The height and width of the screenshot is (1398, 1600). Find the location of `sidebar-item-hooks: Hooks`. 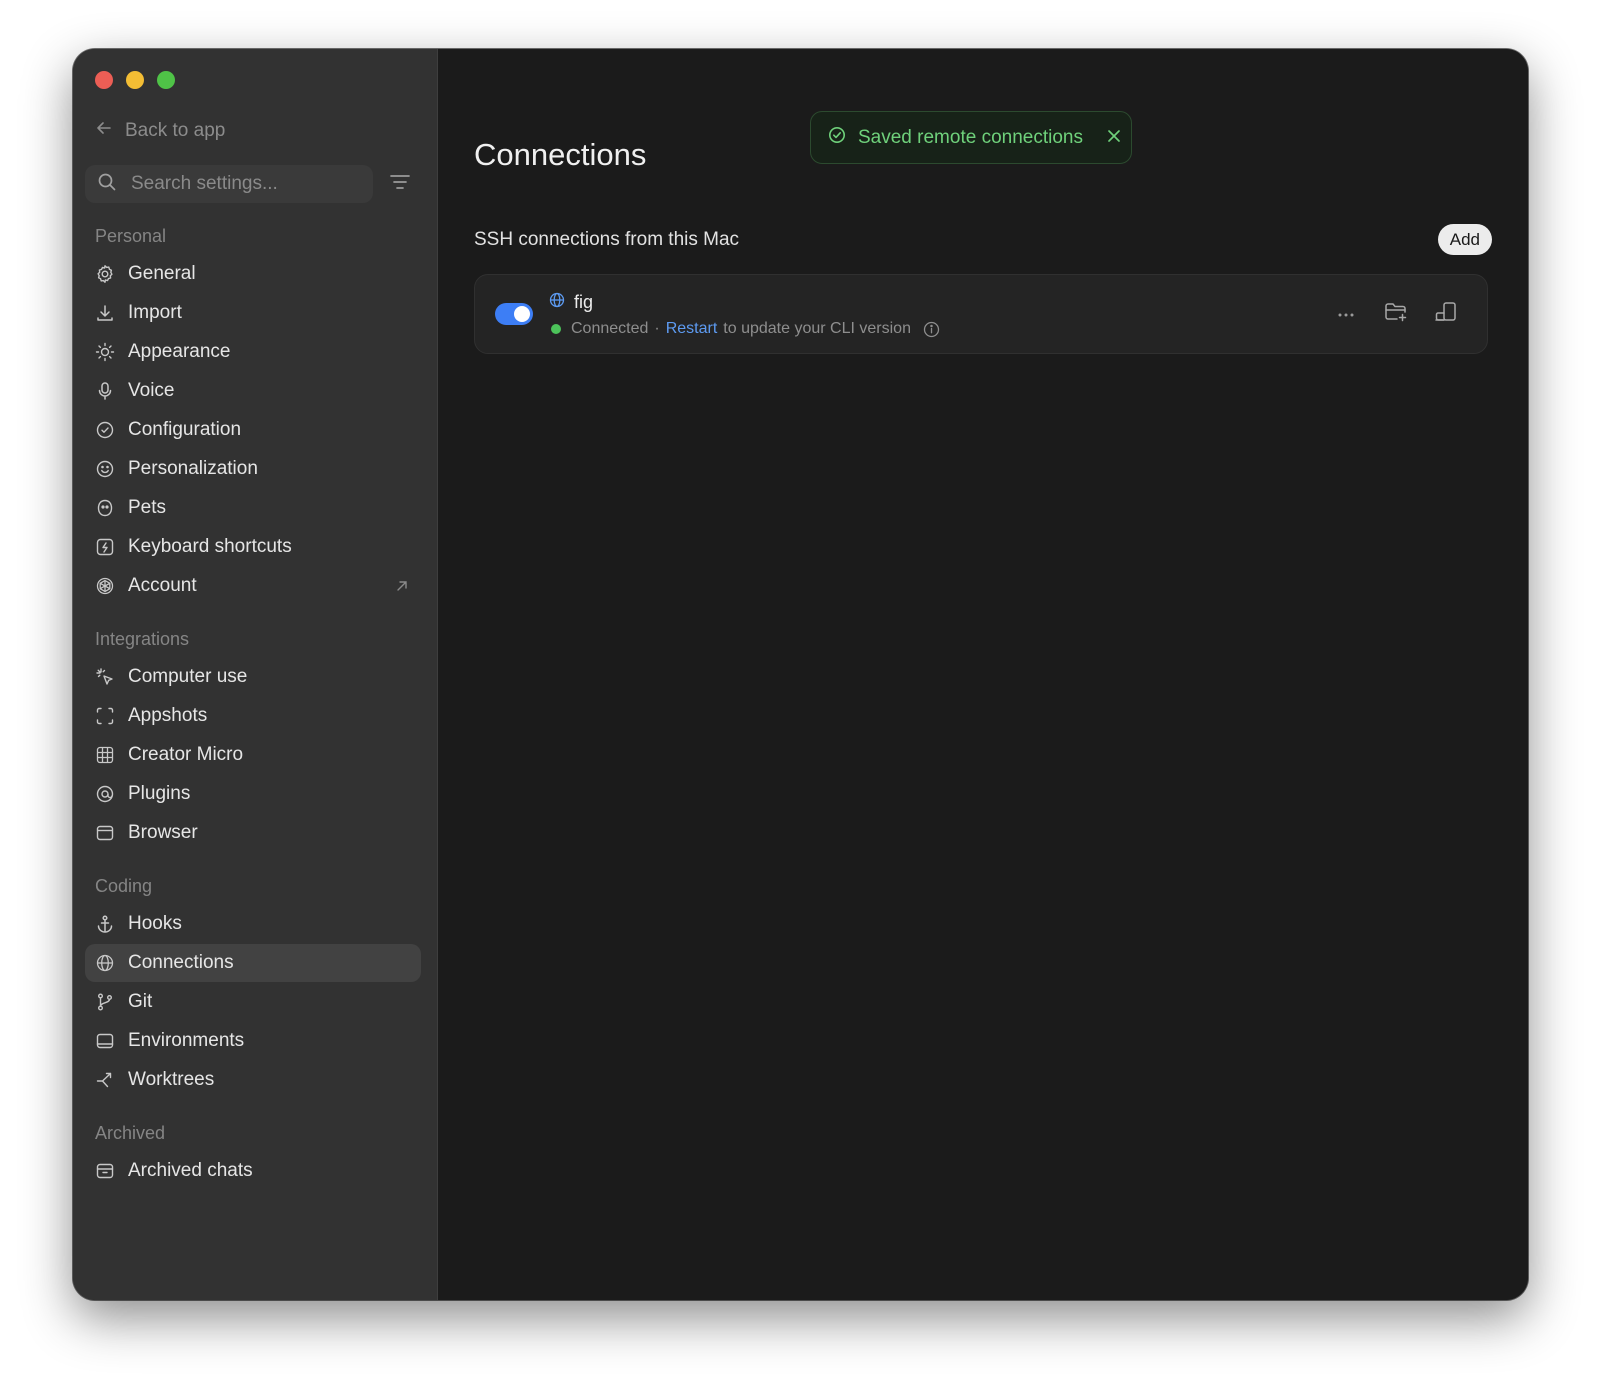

sidebar-item-hooks: Hooks is located at coordinates (253, 924).